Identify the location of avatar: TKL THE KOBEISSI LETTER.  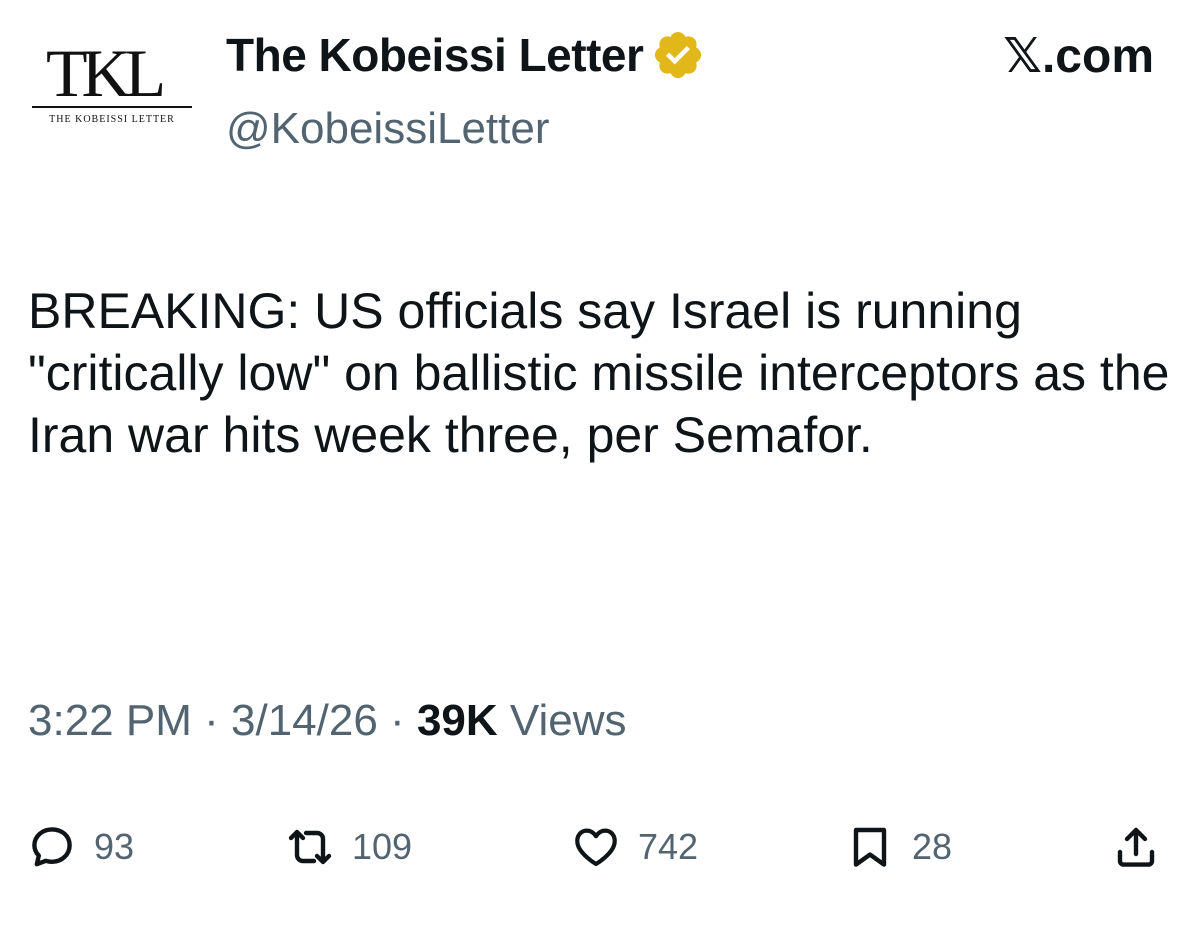
(112, 83).